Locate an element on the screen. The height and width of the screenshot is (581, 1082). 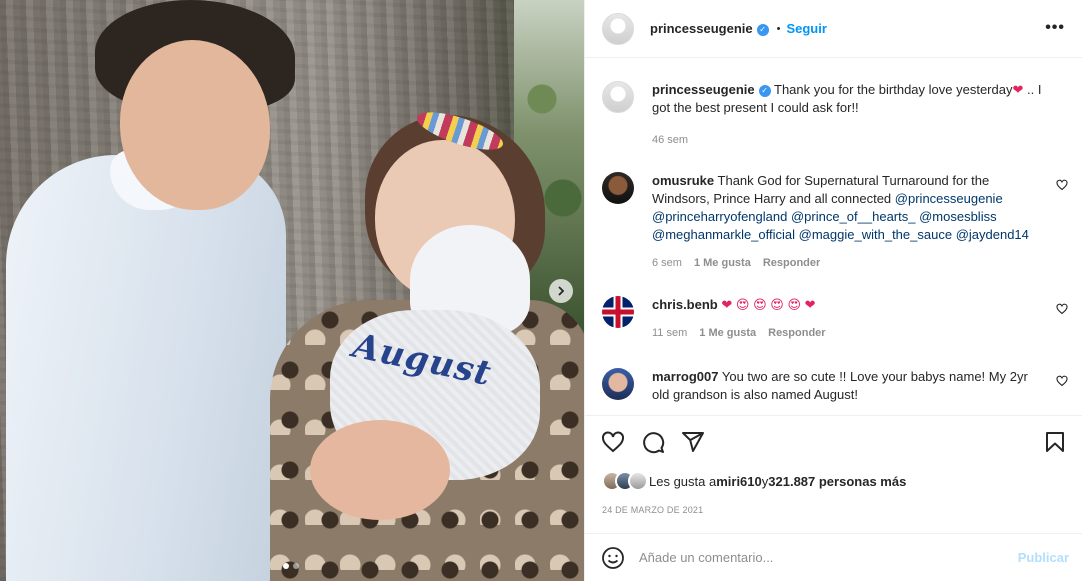
publish-button: Publicar is located at coordinates (1043, 557).